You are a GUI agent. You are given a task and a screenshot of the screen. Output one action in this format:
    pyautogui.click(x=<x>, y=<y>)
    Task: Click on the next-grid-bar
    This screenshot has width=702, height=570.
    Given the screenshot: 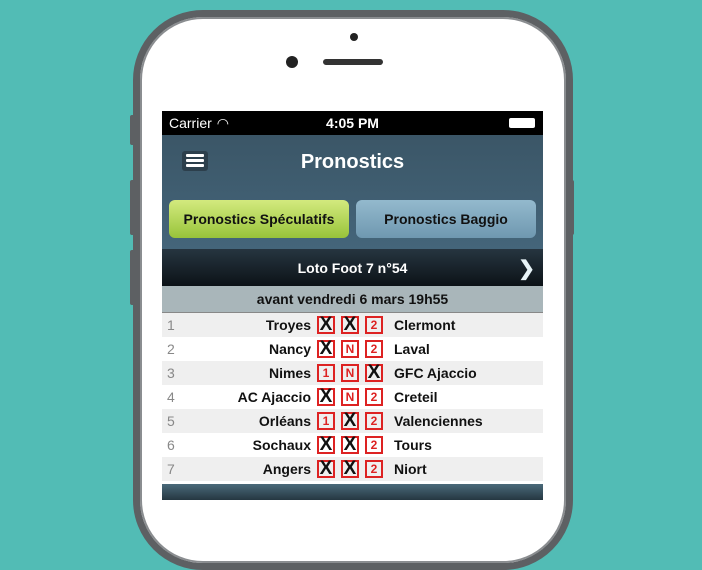 What is the action you would take?
    pyautogui.click(x=352, y=492)
    